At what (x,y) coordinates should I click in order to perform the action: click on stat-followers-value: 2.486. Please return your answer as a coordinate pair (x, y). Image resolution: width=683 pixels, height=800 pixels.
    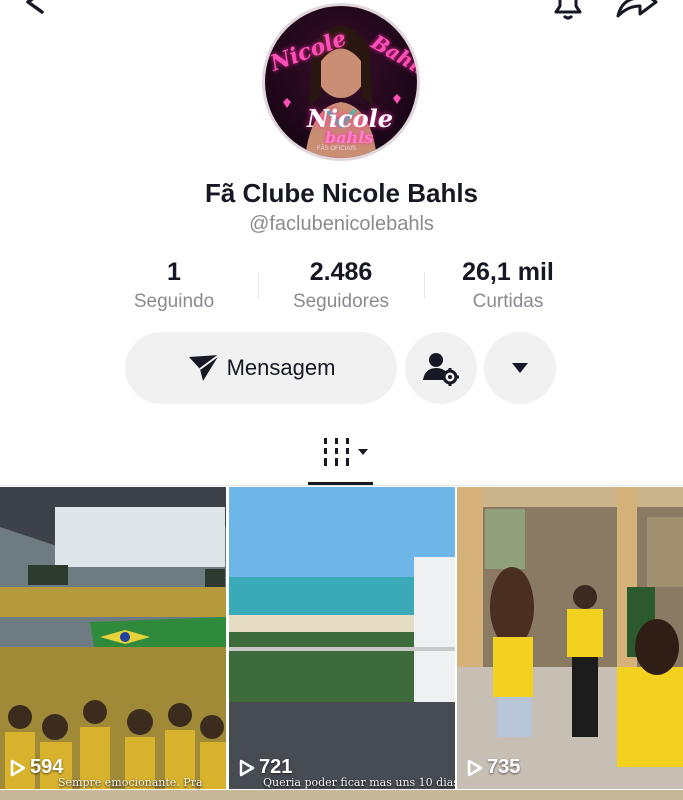
    Looking at the image, I should click on (341, 272).